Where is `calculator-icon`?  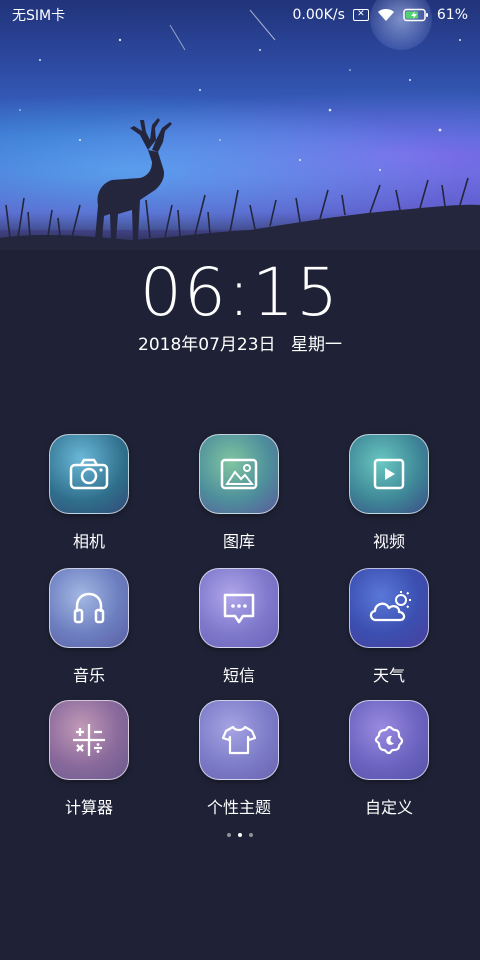 calculator-icon is located at coordinates (89, 740).